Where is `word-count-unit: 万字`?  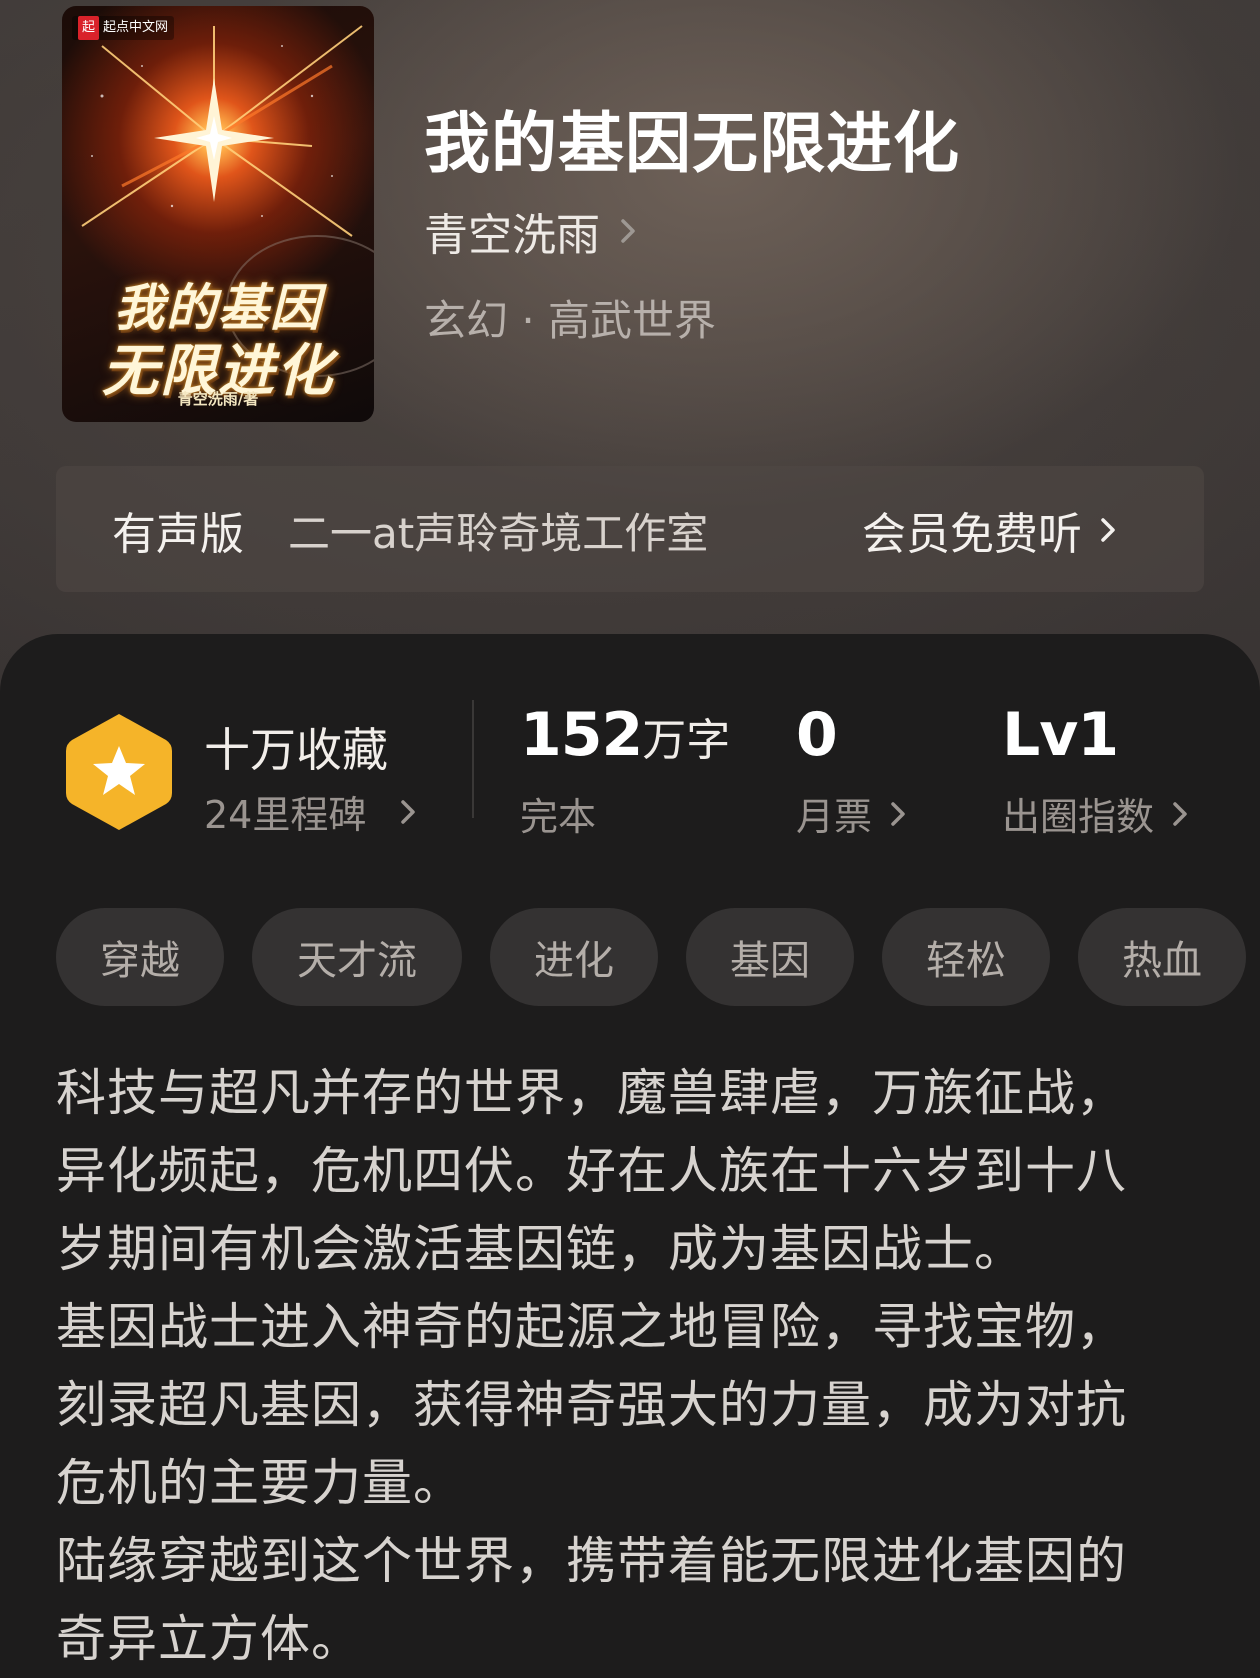 word-count-unit: 万字 is located at coordinates (686, 740).